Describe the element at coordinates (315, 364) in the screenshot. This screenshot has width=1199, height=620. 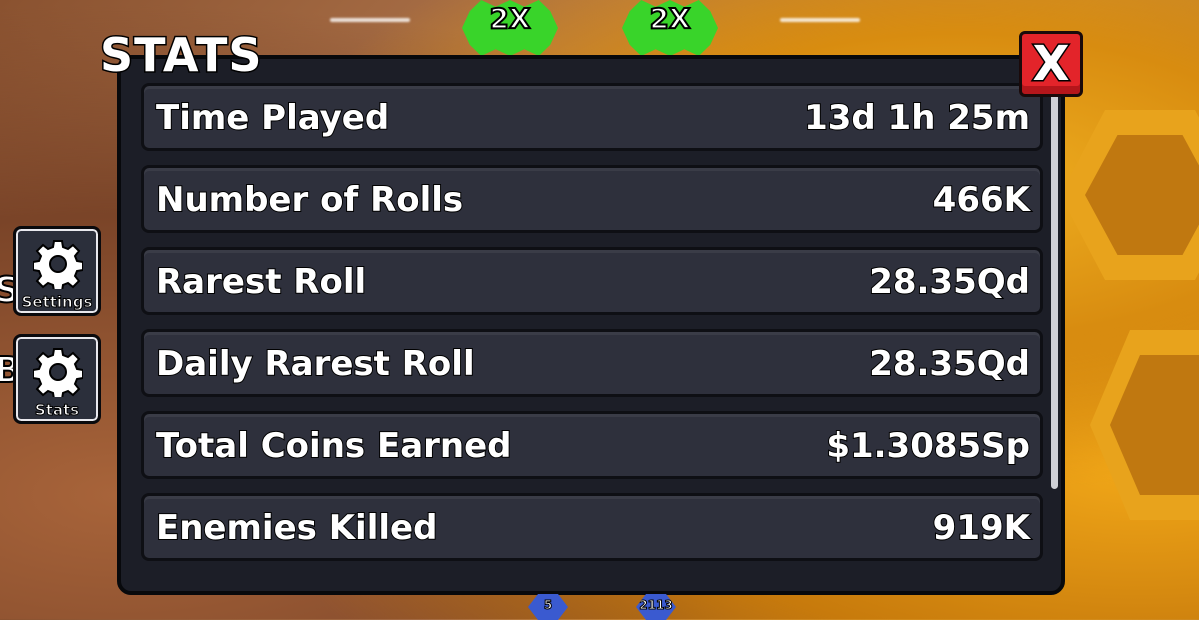
I see `stat-label: Daily Rarest Roll` at that location.